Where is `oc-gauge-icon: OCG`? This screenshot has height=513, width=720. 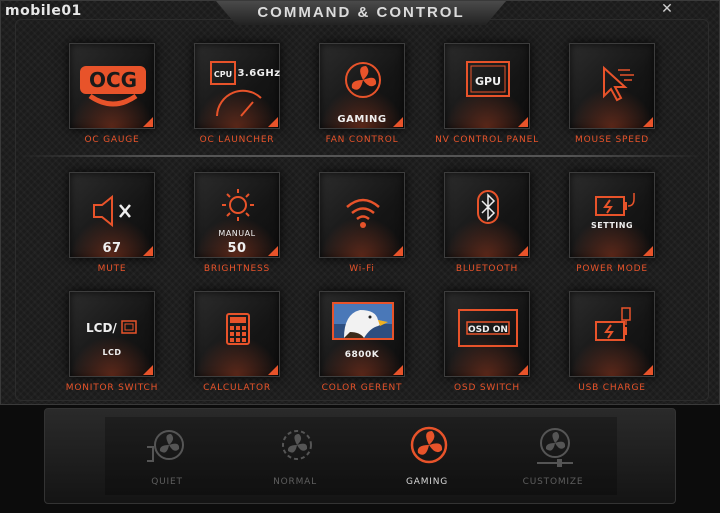 oc-gauge-icon: OCG is located at coordinates (113, 86).